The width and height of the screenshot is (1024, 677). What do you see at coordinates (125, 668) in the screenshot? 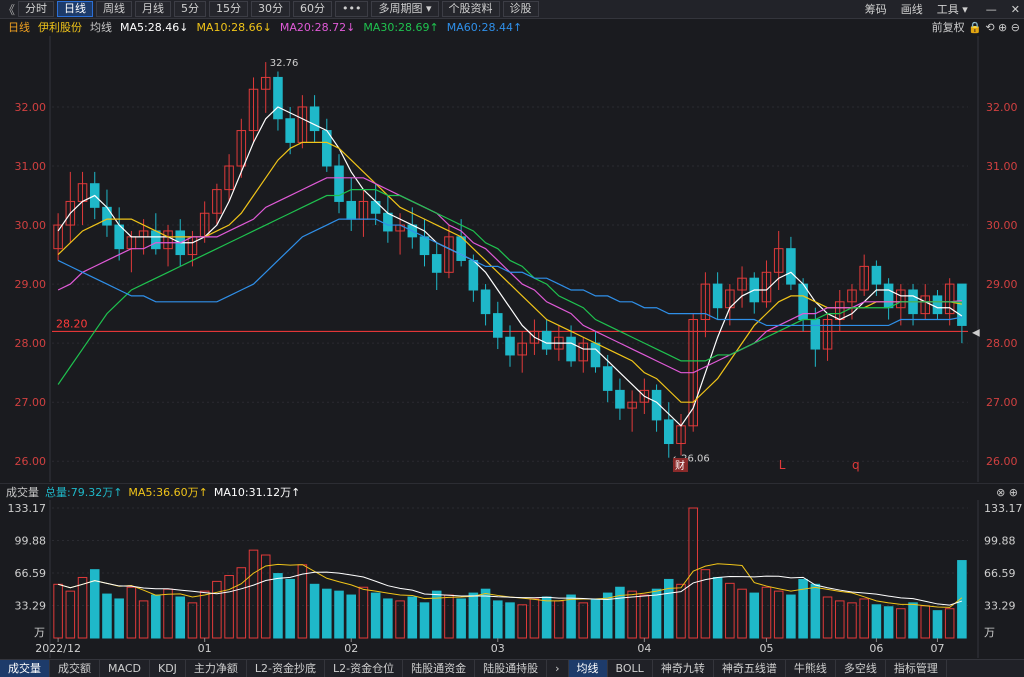
I see `indicator-tab-2: MACD` at bounding box center [125, 668].